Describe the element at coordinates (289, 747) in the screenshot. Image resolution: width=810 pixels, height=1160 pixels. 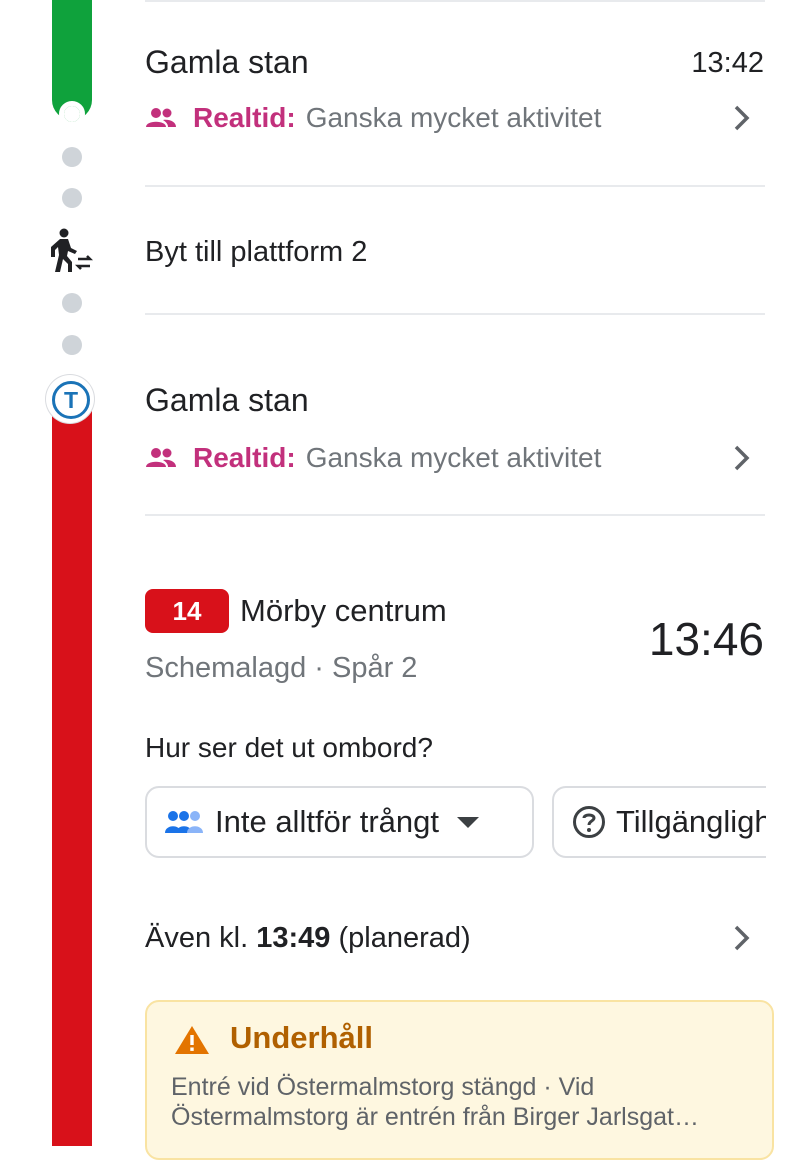
I see `crowd-question: Hur ser det ut ombord?` at that location.